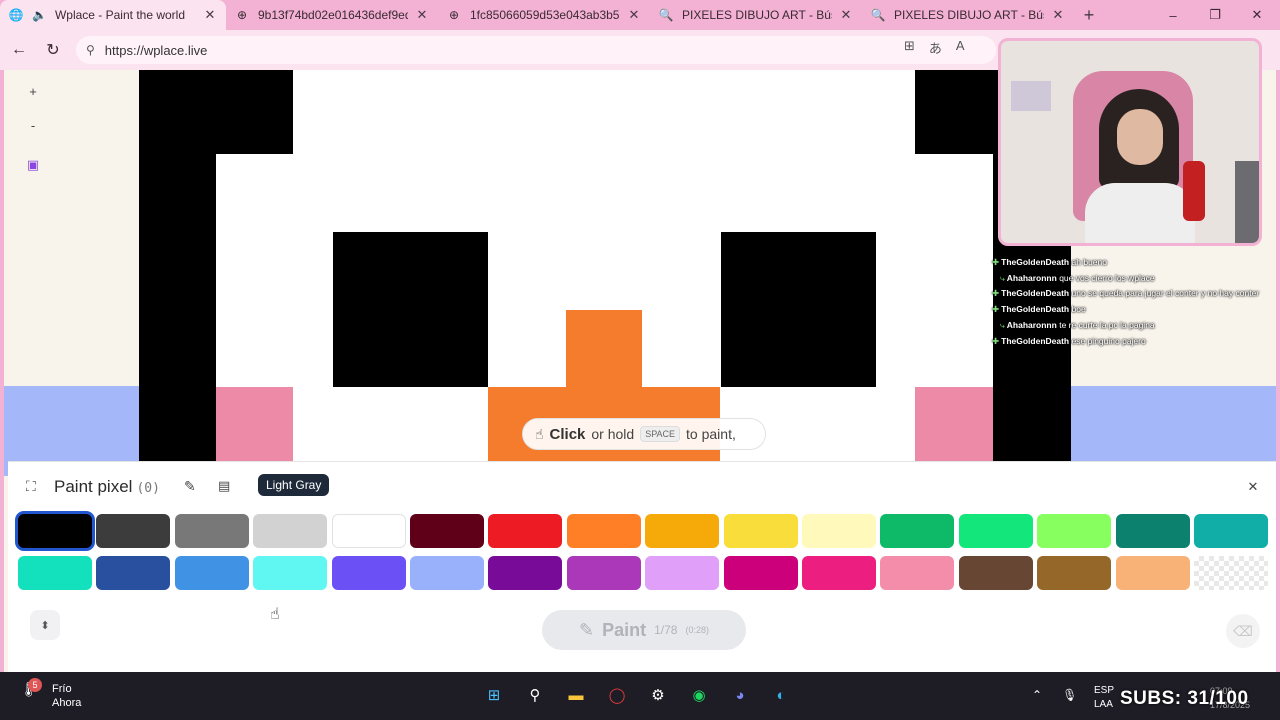 The height and width of the screenshot is (720, 1280). I want to click on address-bar-actions: ⊞ あ A, so click(934, 47).